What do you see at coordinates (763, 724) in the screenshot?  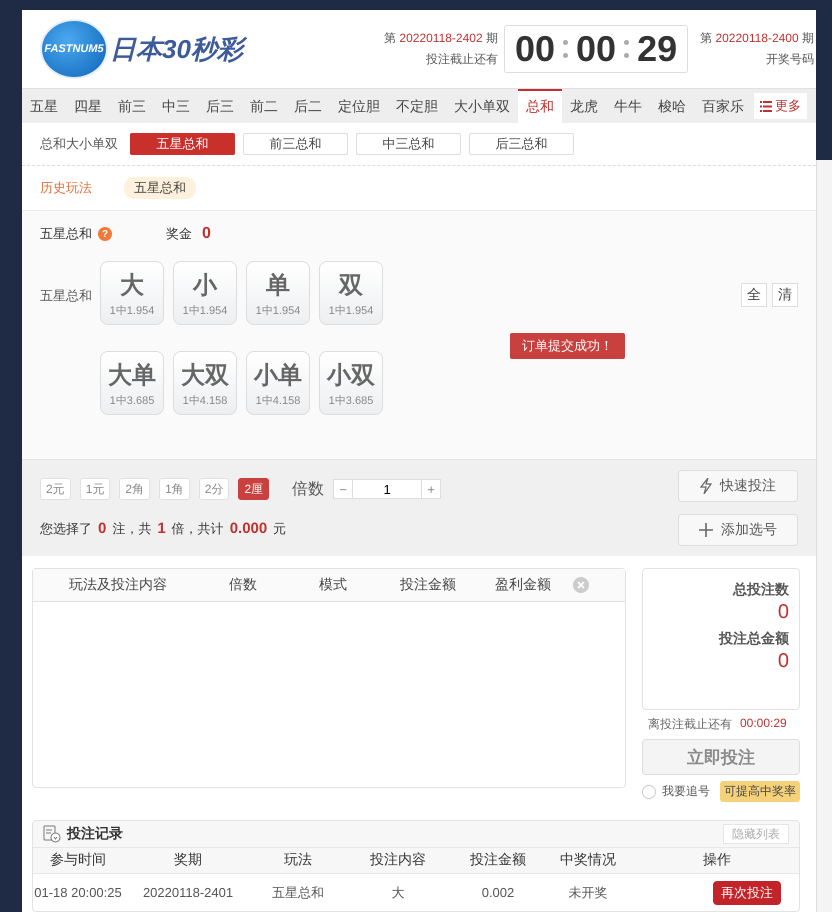 I see `deadline-time: 00:00:29` at bounding box center [763, 724].